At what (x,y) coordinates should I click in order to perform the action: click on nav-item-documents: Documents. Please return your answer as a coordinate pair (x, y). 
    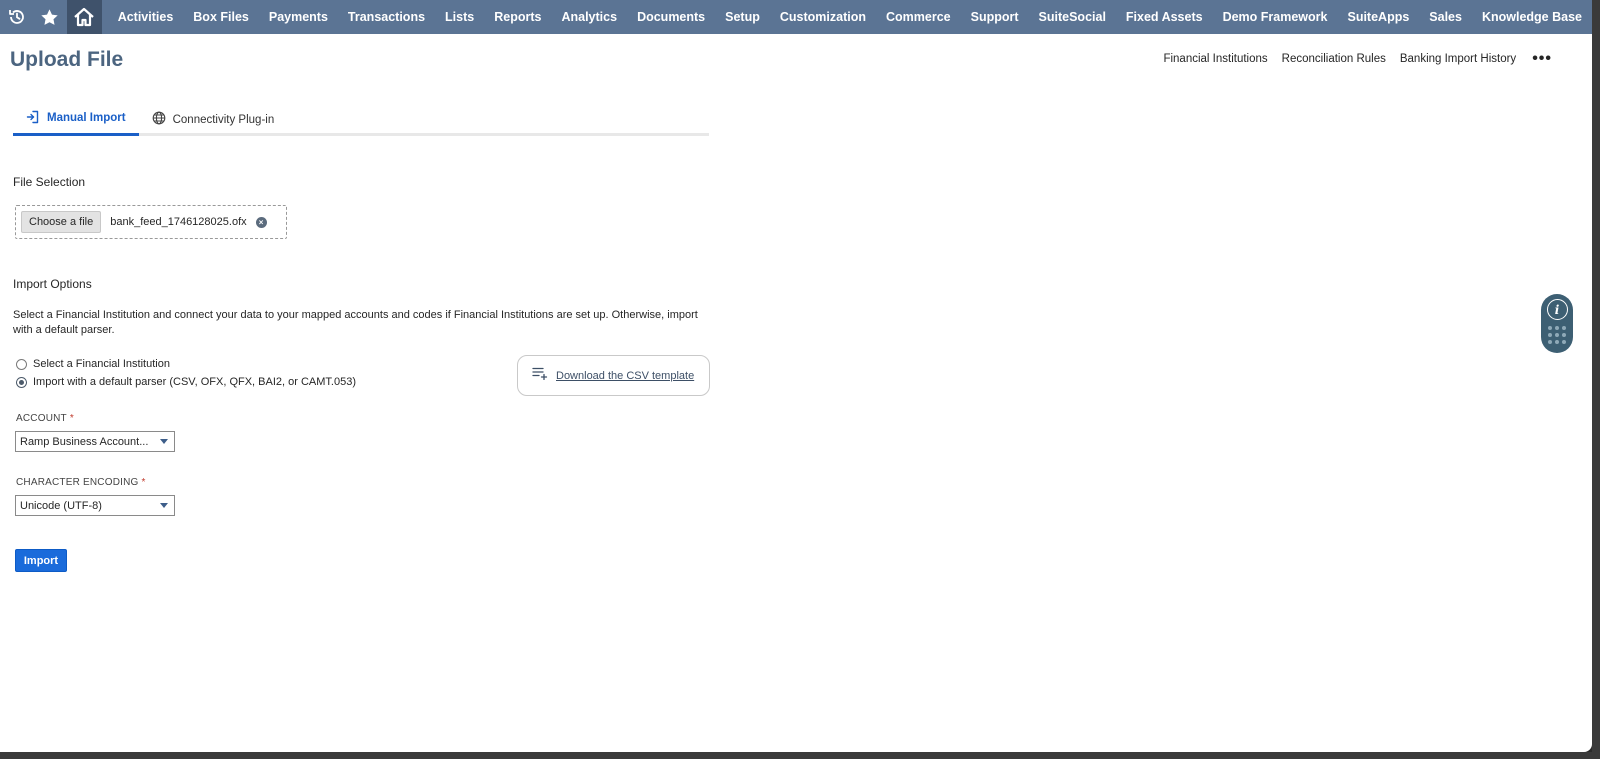
    Looking at the image, I should click on (671, 17).